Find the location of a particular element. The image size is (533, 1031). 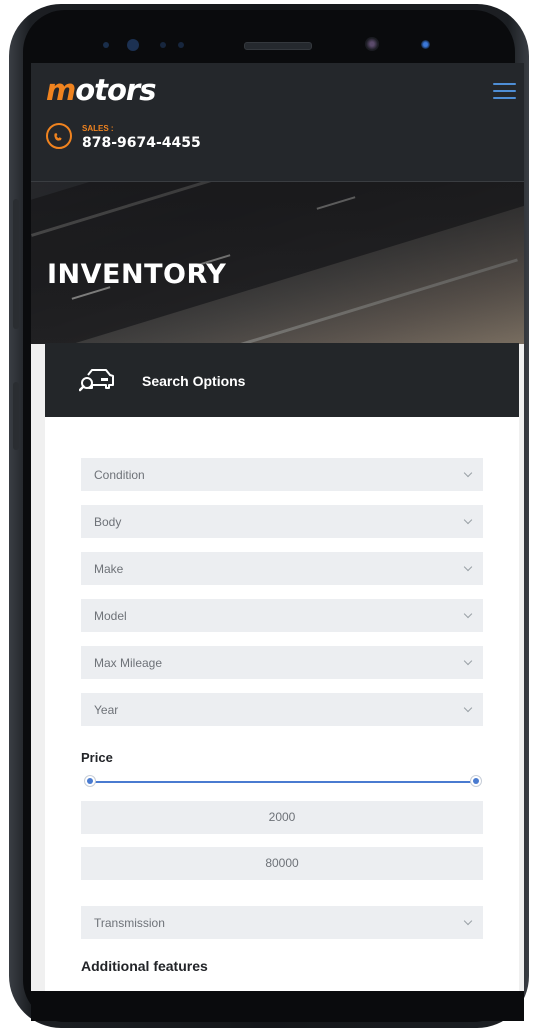

phone-icon is located at coordinates (59, 136).